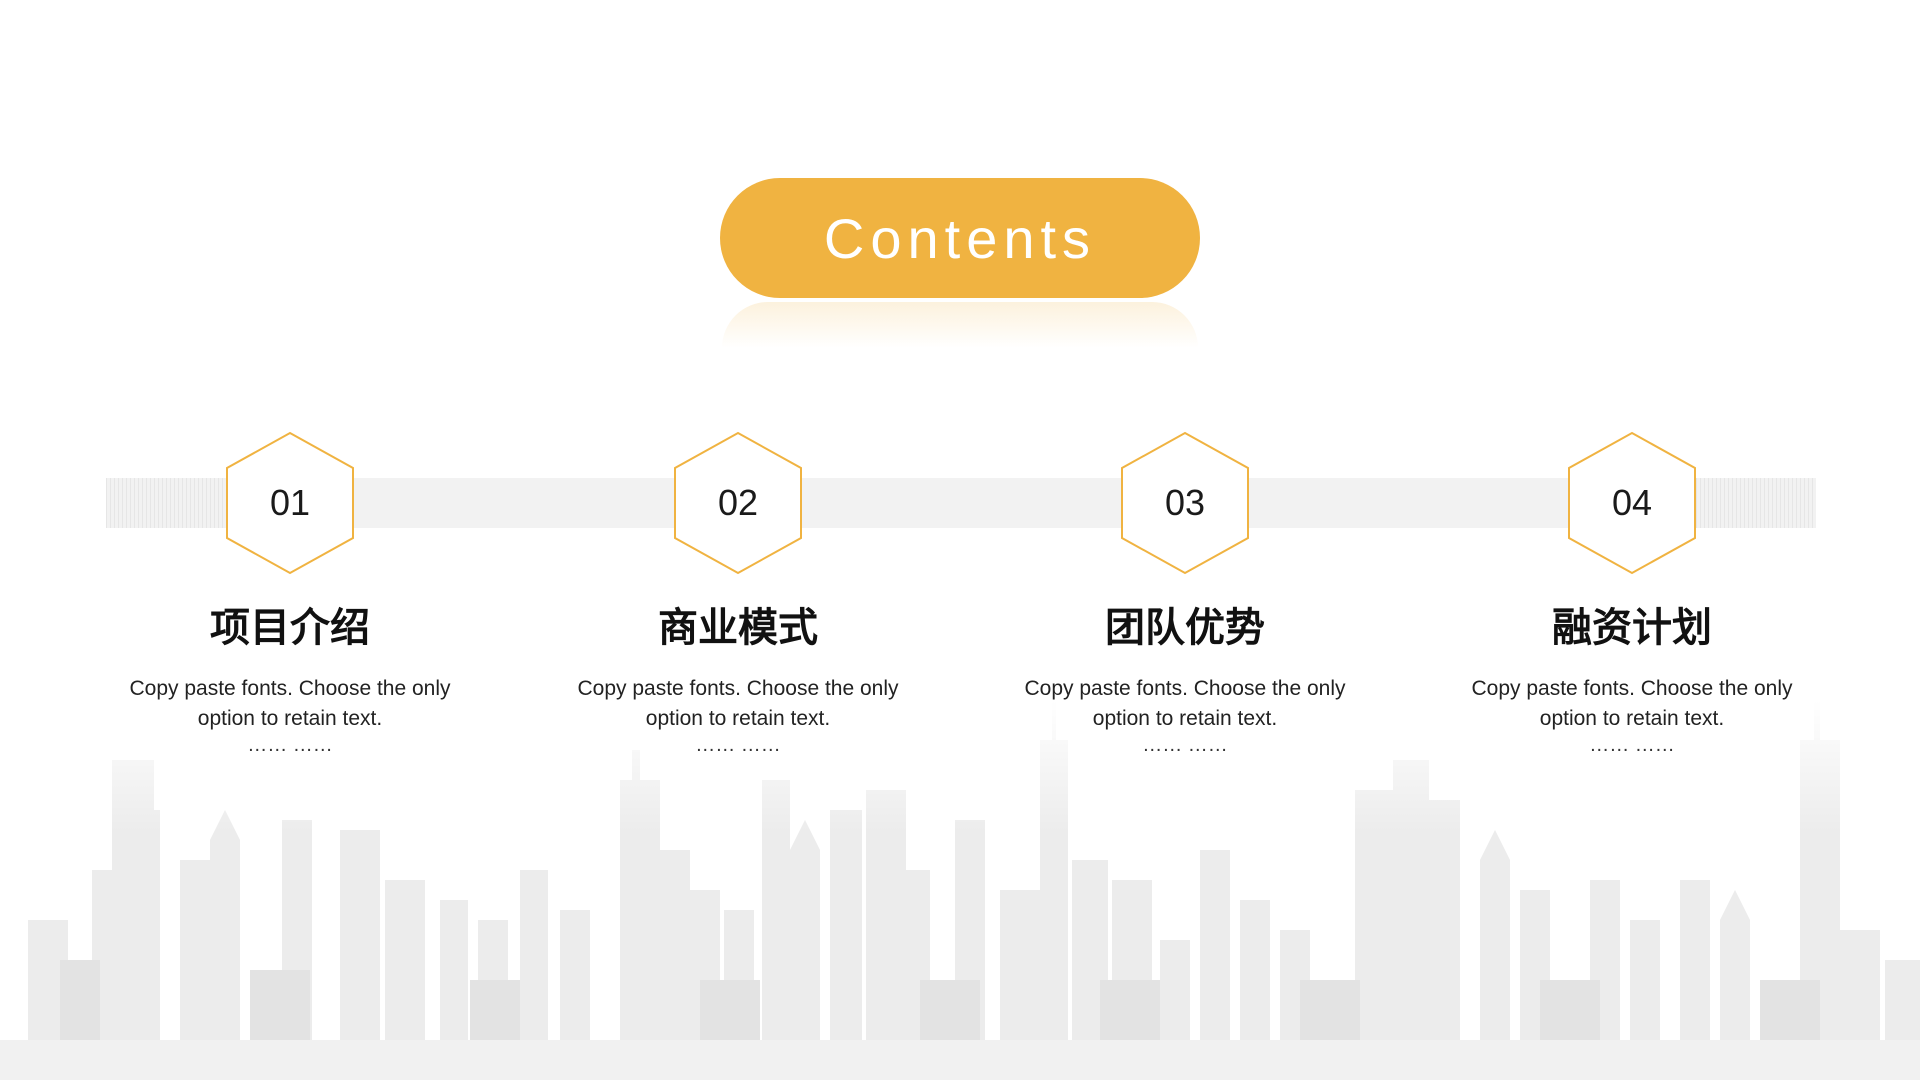 Image resolution: width=1920 pixels, height=1080 pixels. What do you see at coordinates (738, 628) in the screenshot?
I see `item-title: 商业模式` at bounding box center [738, 628].